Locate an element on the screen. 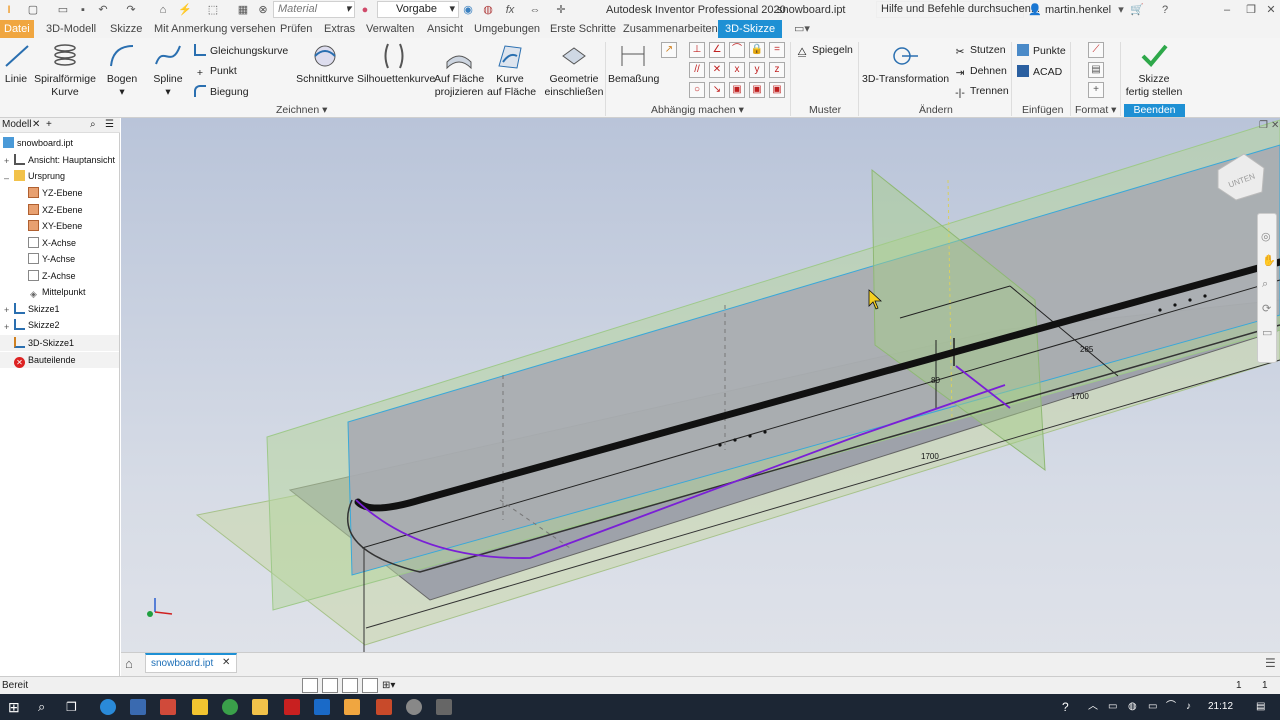  parallel-z-icon: z is located at coordinates (777, 70).